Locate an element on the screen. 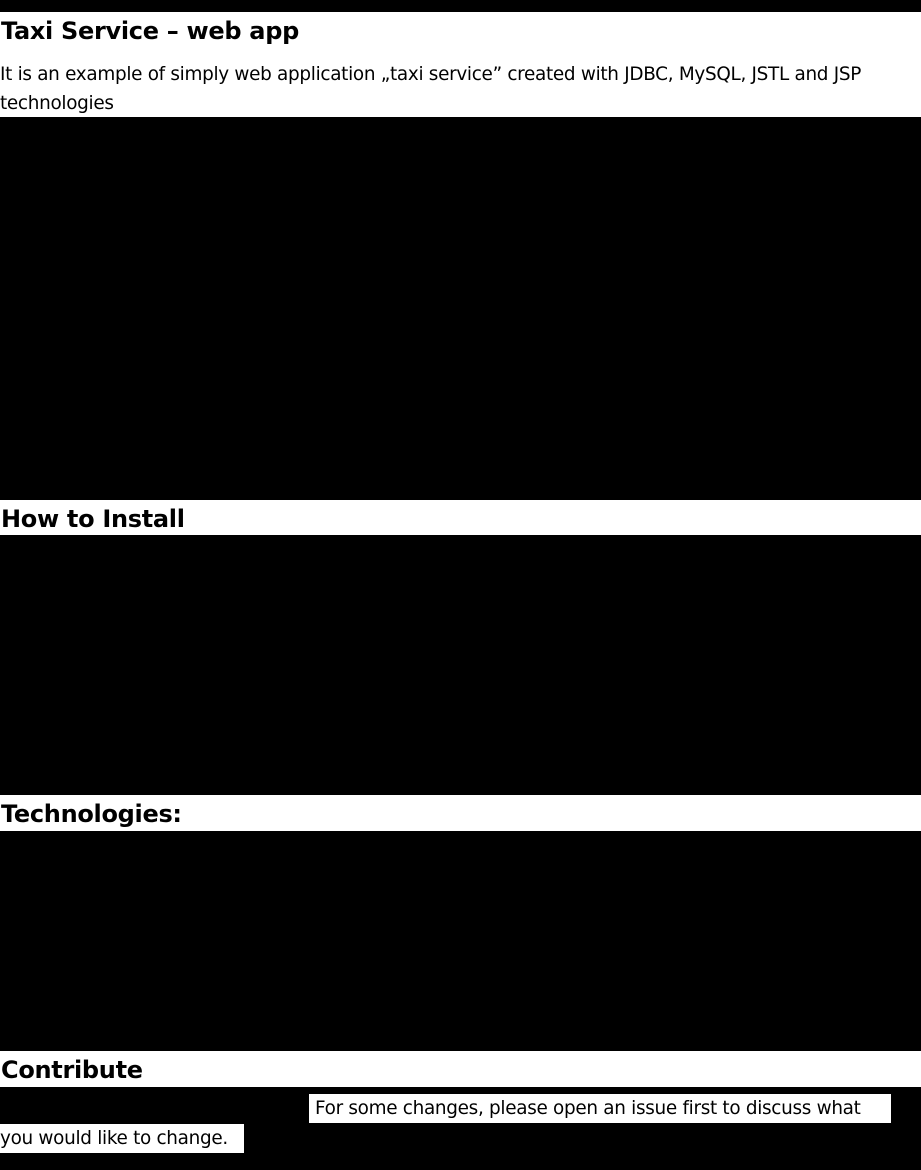  install-heading: How to Install is located at coordinates (93, 519).